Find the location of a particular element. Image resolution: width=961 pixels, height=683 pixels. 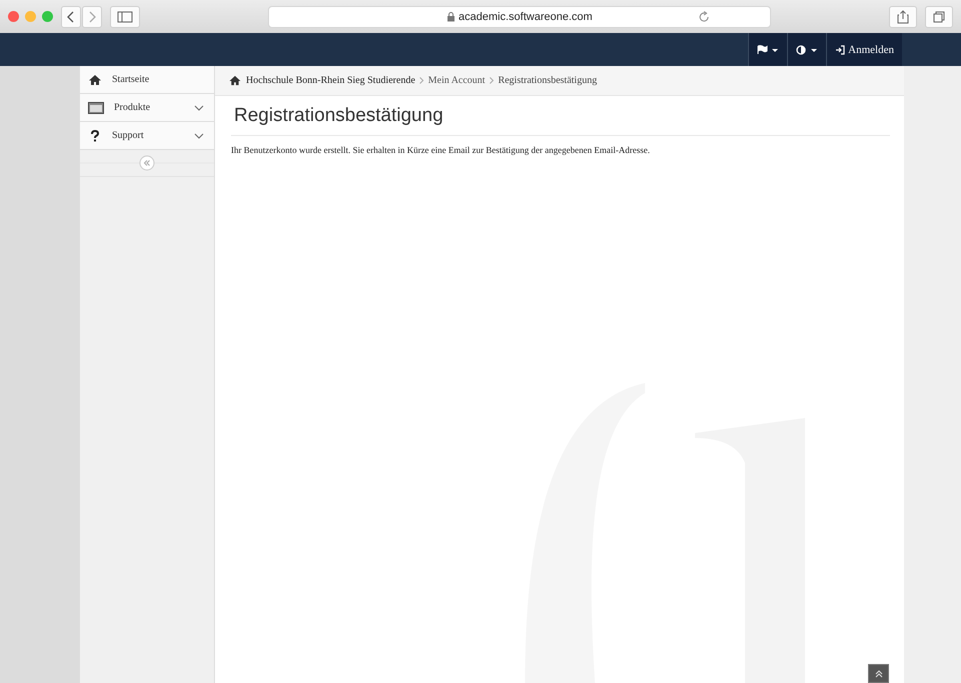

contrast-dropdown is located at coordinates (806, 49).